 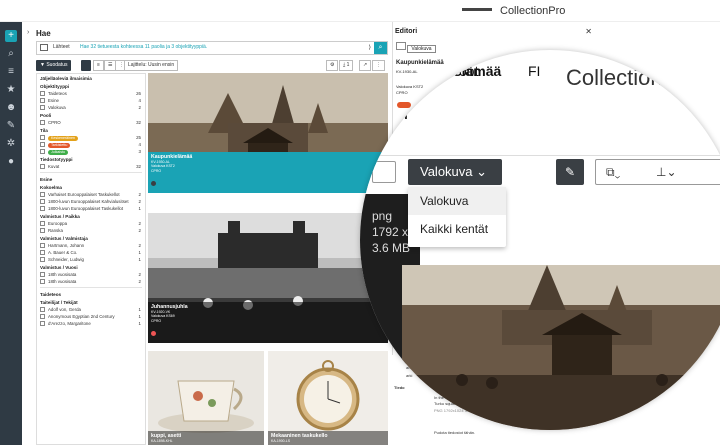 I want to click on facet-option: Hartmann, Johann 2, so click(x=91, y=245).